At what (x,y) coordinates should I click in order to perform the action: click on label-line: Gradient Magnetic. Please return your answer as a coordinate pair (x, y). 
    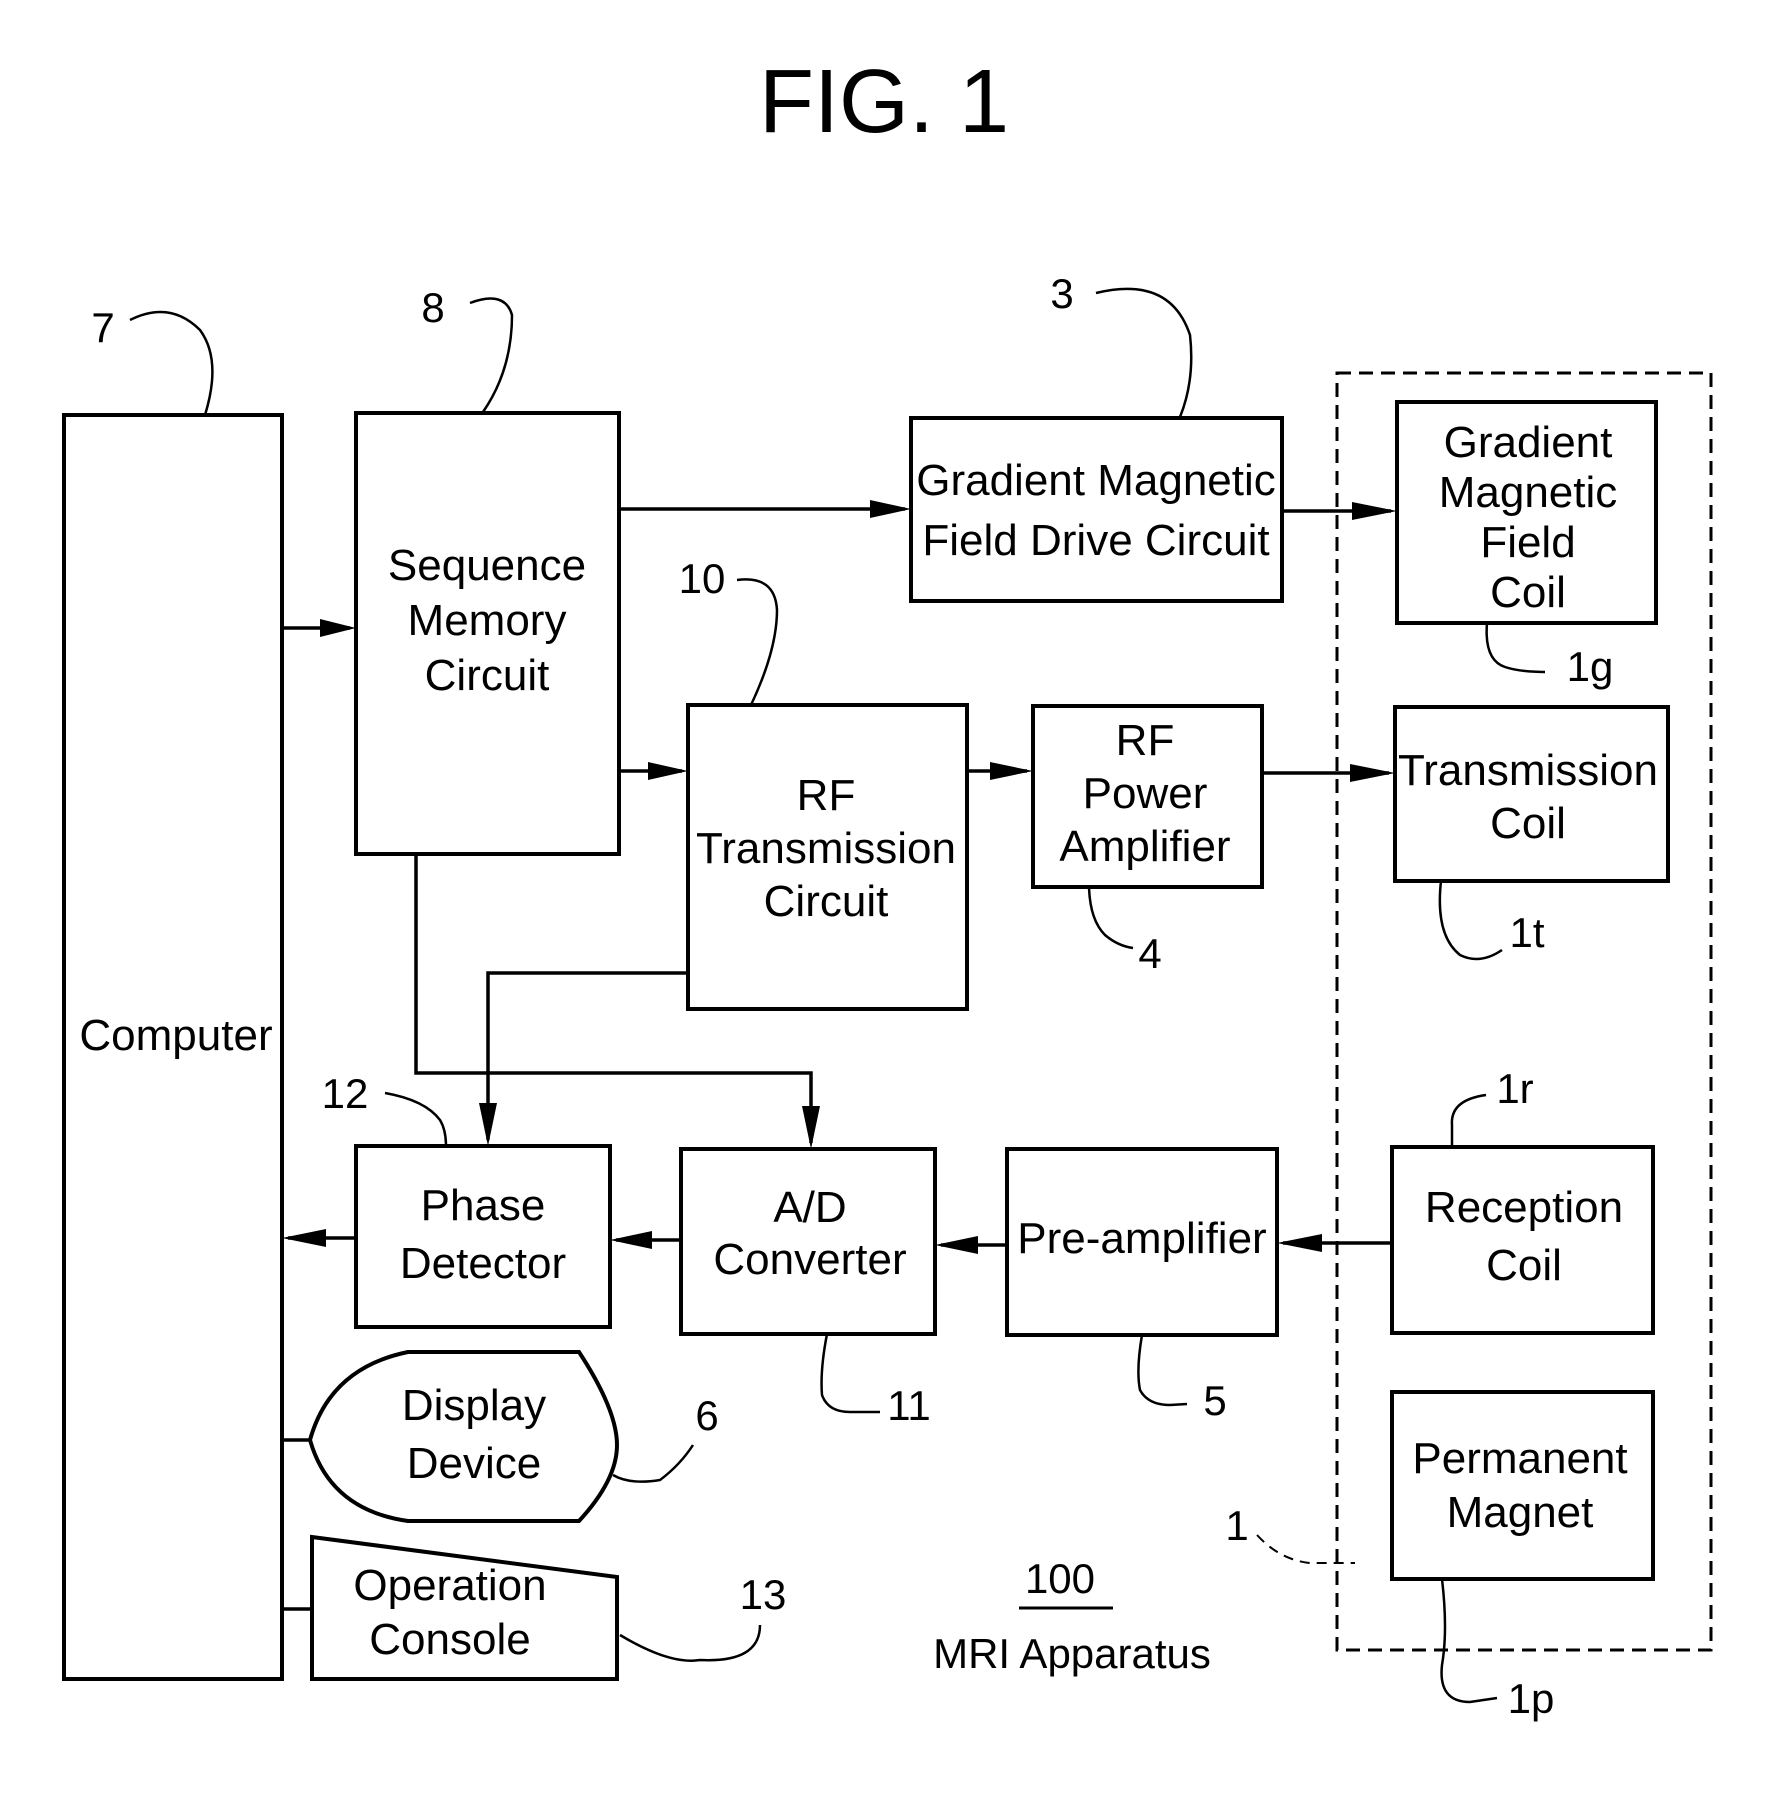
    Looking at the image, I should click on (1096, 480).